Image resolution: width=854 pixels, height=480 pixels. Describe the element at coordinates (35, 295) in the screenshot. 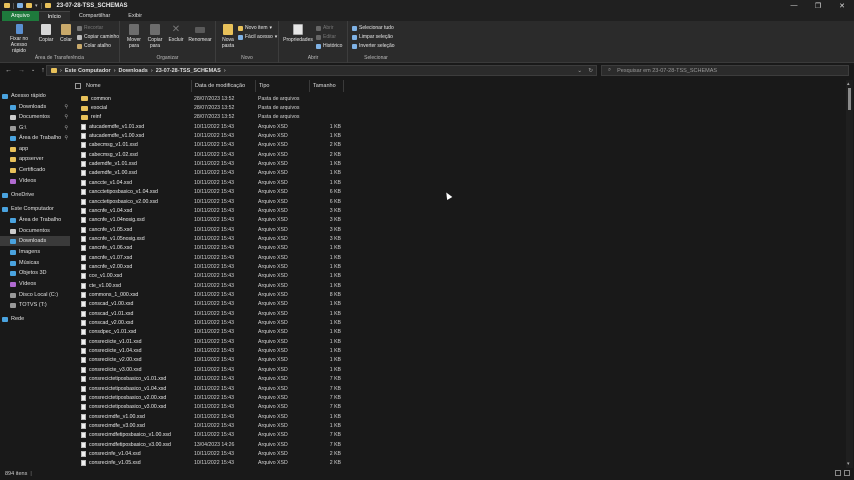

I see `nav-item: Disco Local (C:)` at that location.